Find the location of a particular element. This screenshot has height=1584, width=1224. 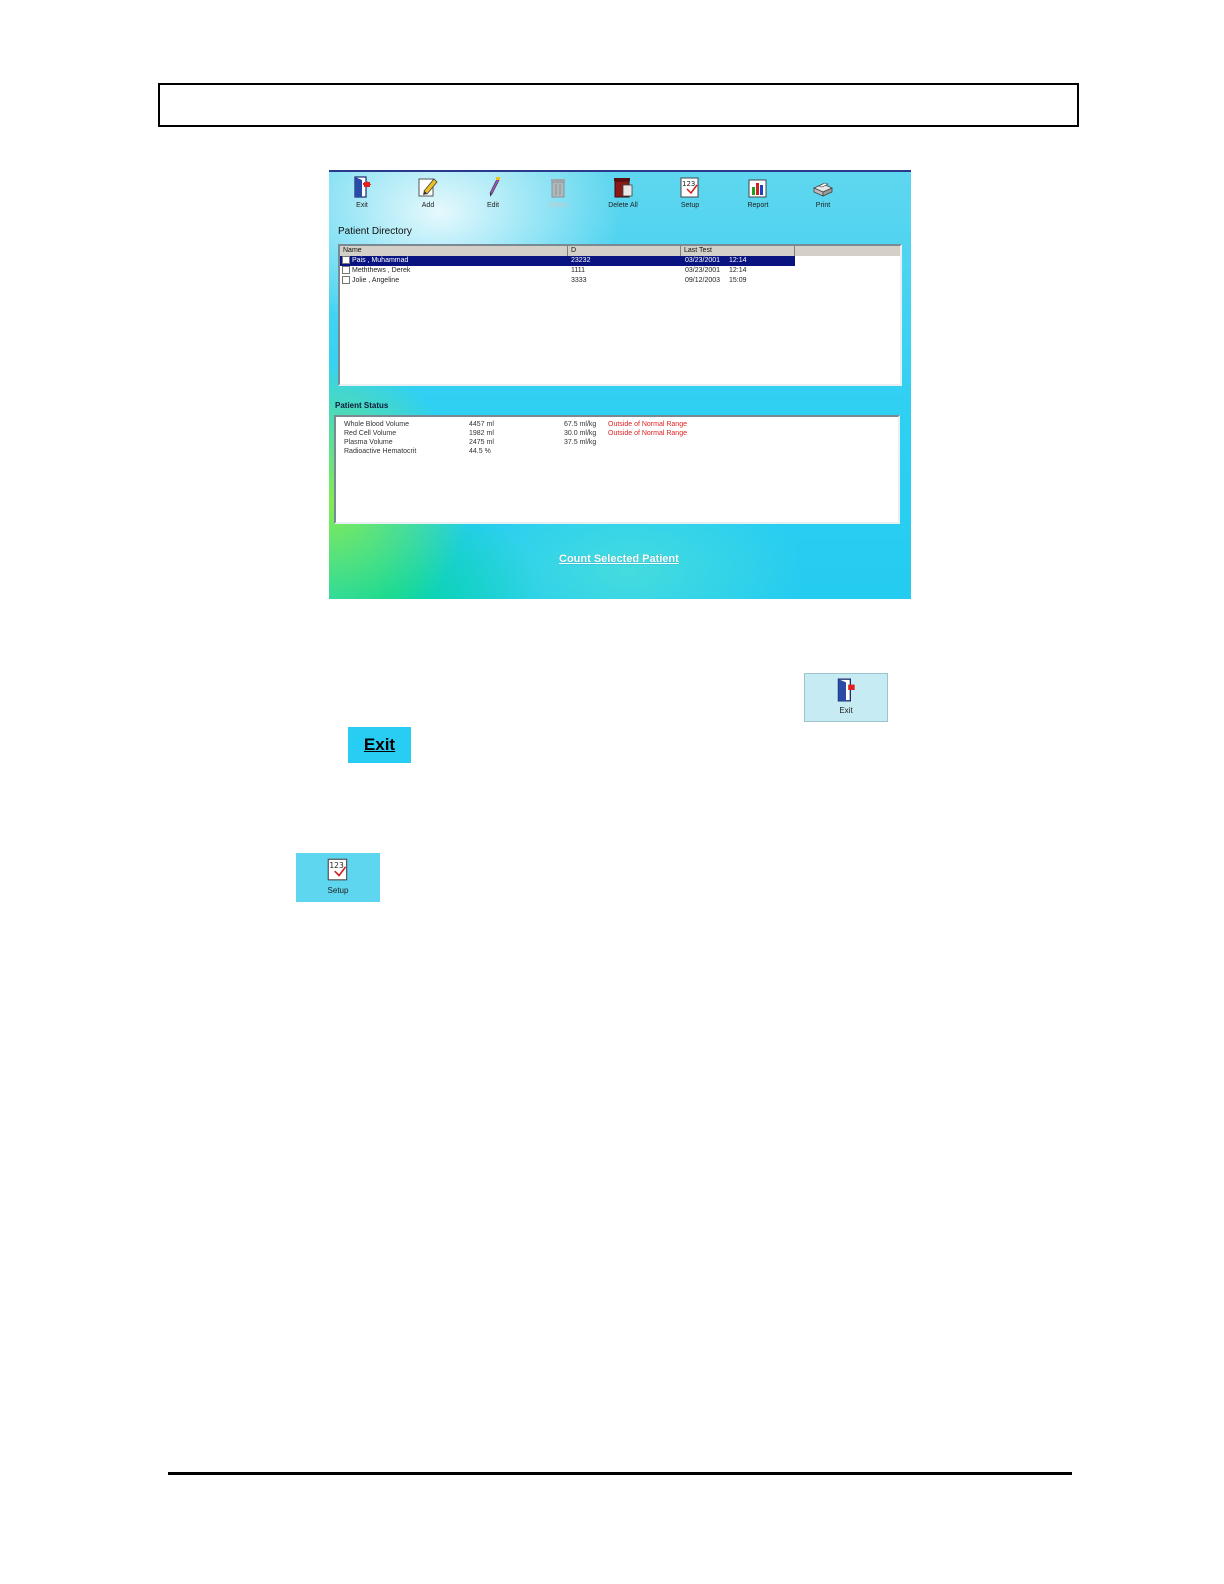

status-row: Plasma Volume 2475 ml 37.5 ml/kg is located at coordinates (617, 442).